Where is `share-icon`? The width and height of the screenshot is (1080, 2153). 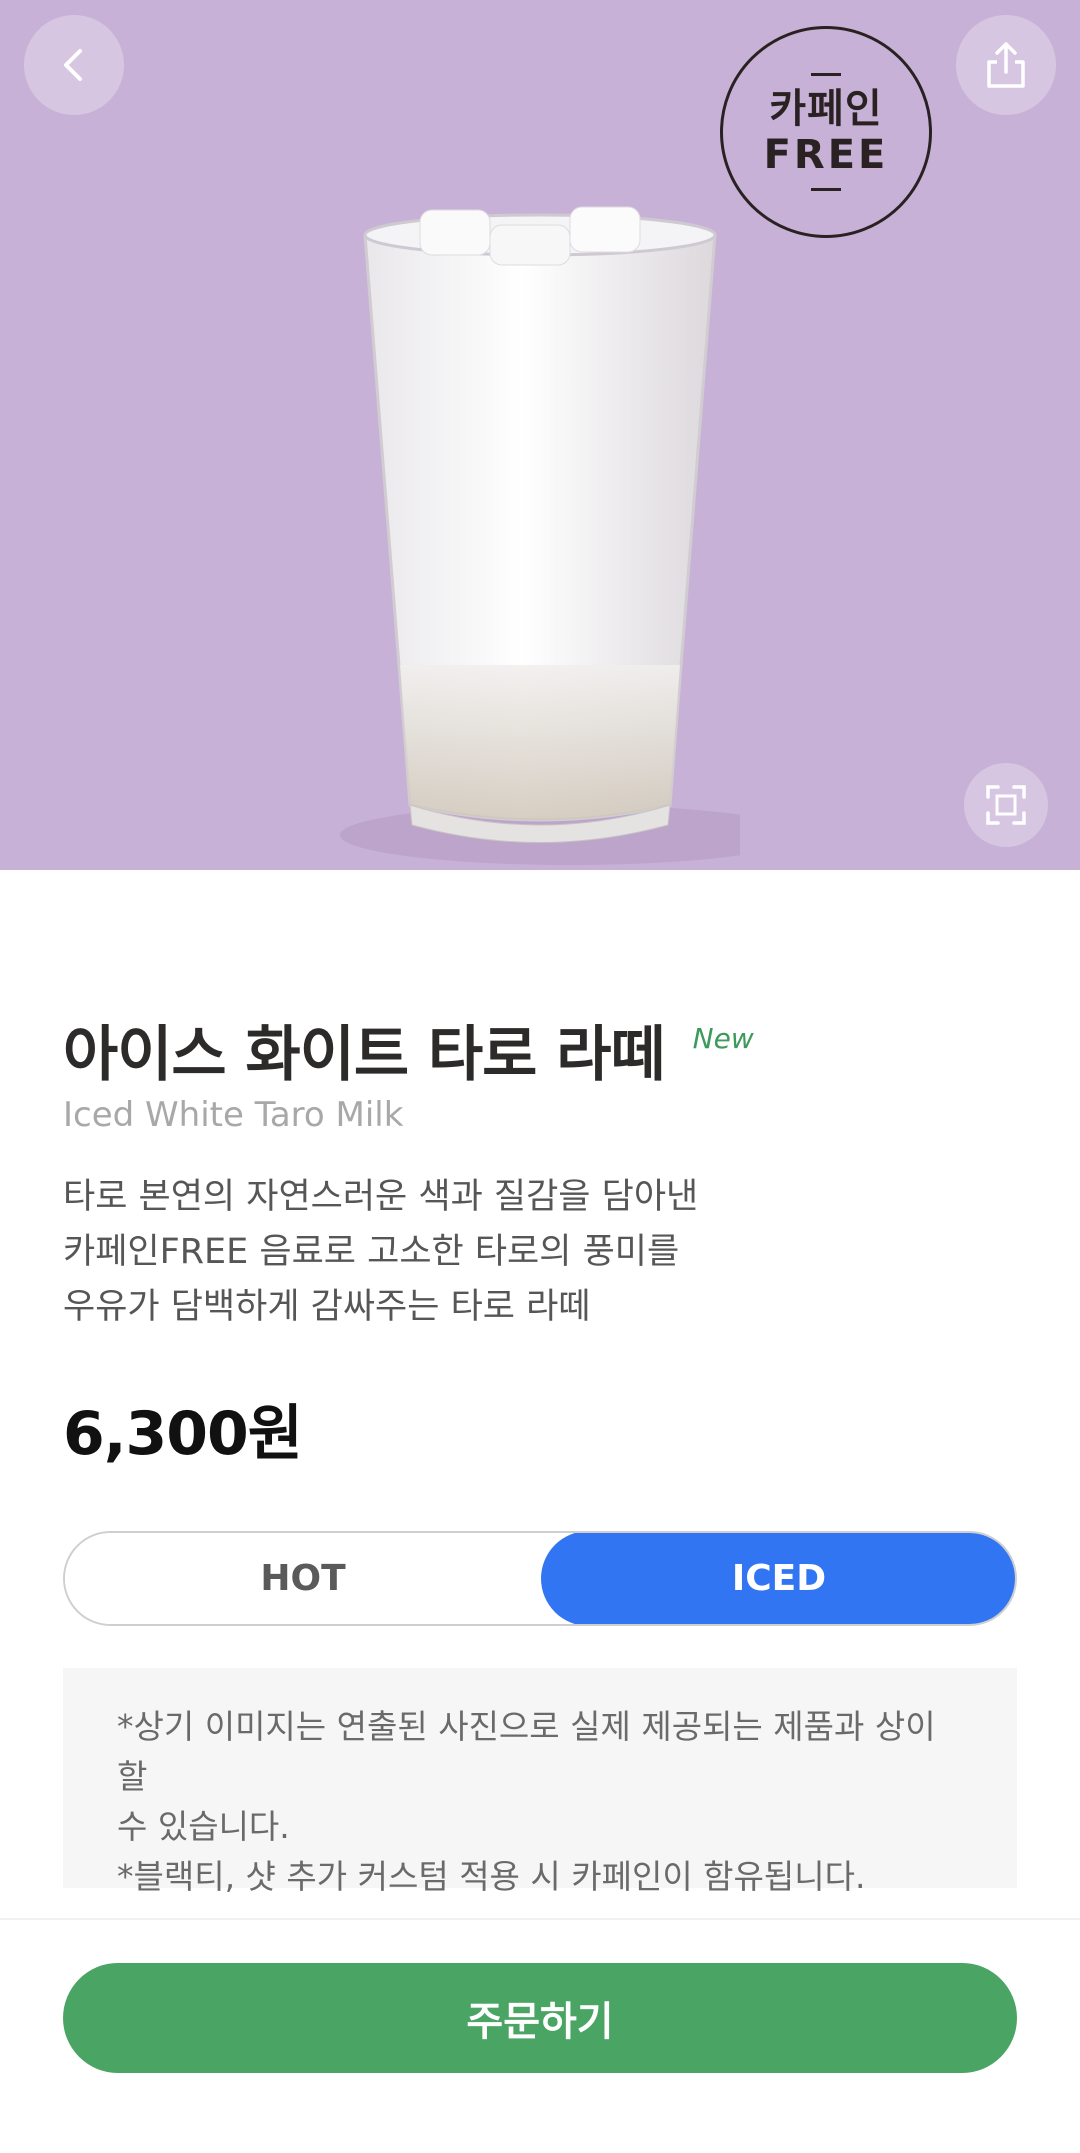 share-icon is located at coordinates (1006, 65).